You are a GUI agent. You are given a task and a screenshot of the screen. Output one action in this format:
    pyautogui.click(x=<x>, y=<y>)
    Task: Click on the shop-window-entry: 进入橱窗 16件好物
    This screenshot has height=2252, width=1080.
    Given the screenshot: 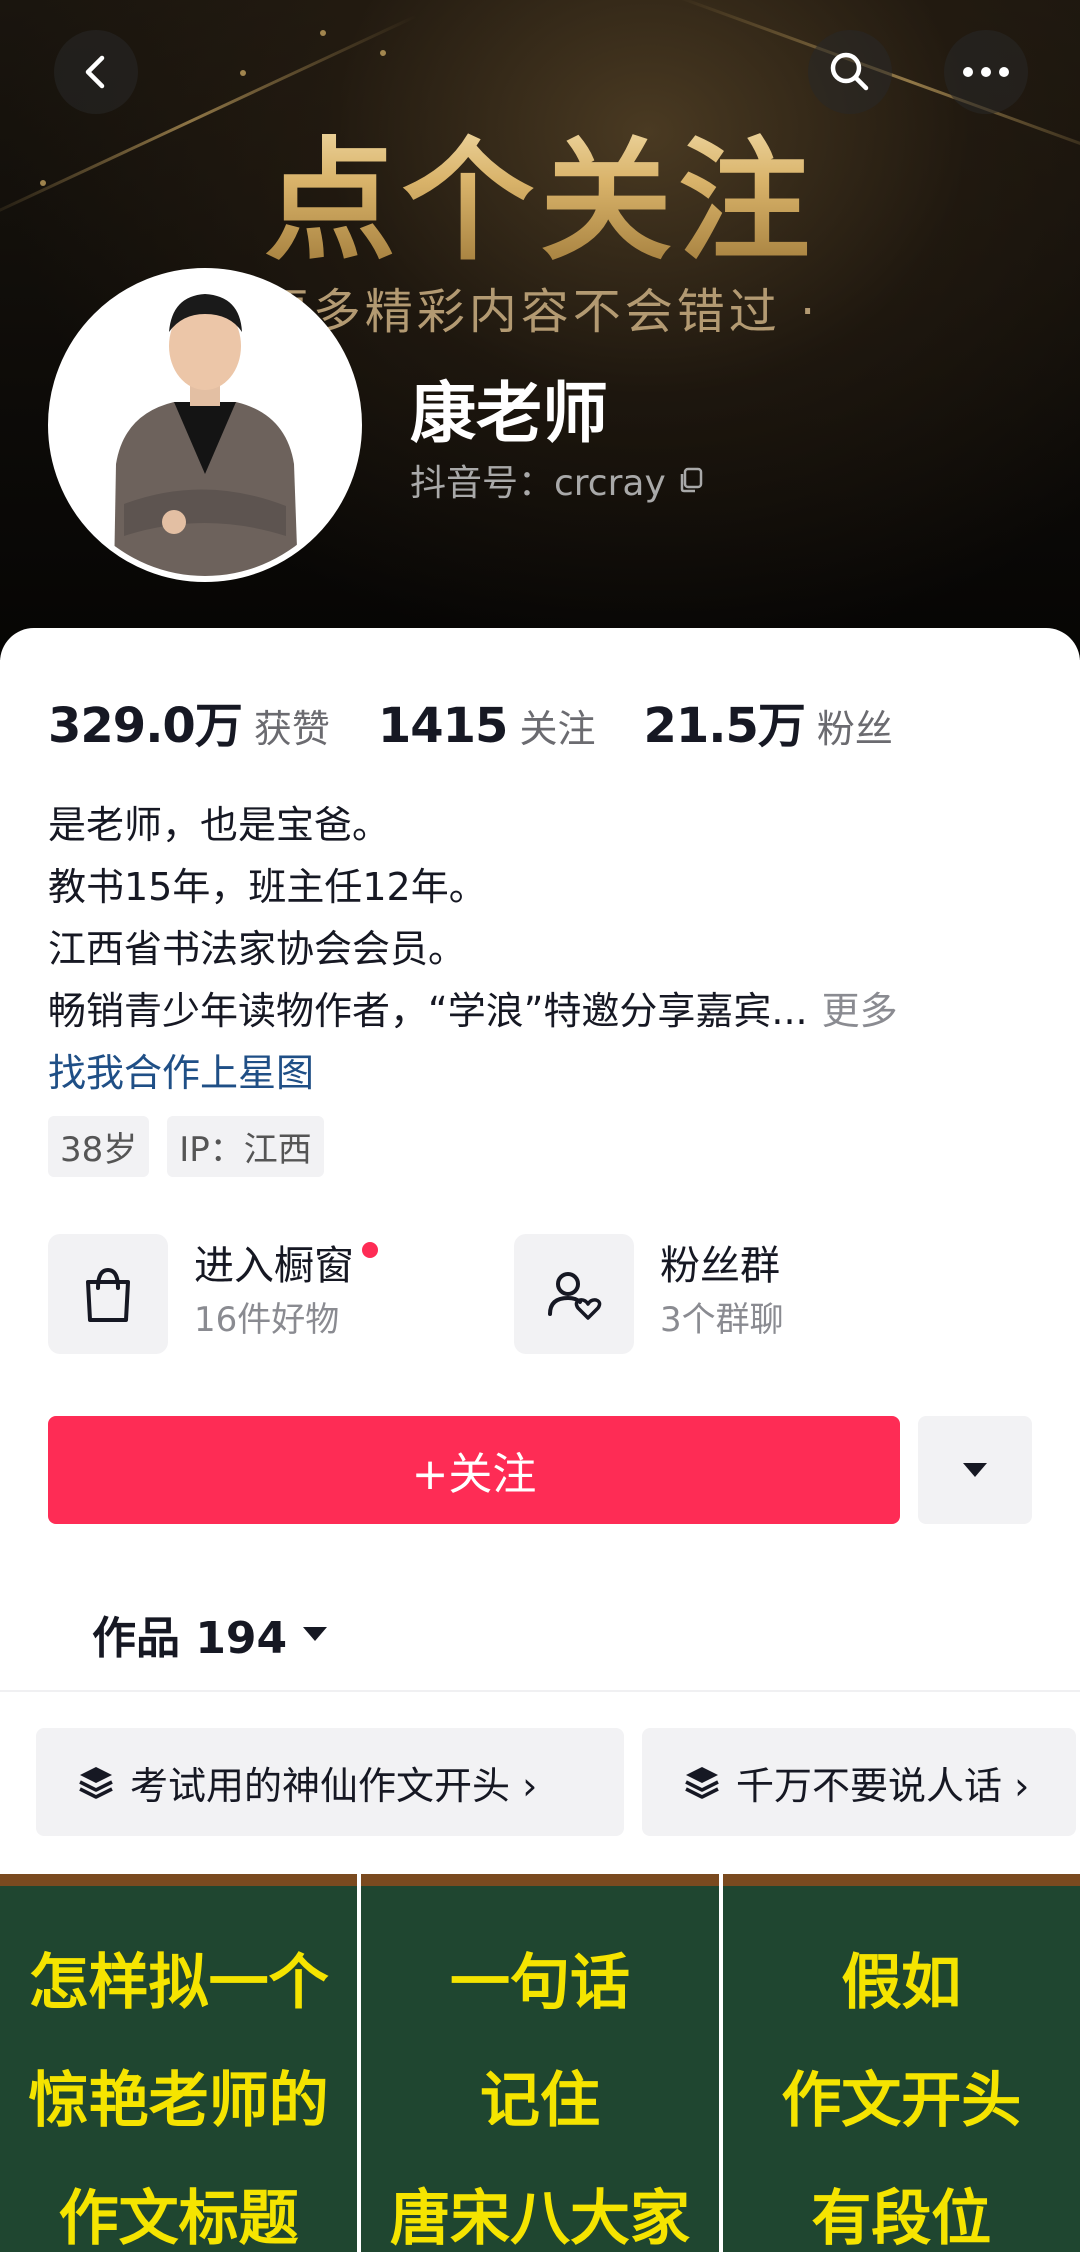 What is the action you would take?
    pyautogui.click(x=213, y=1294)
    